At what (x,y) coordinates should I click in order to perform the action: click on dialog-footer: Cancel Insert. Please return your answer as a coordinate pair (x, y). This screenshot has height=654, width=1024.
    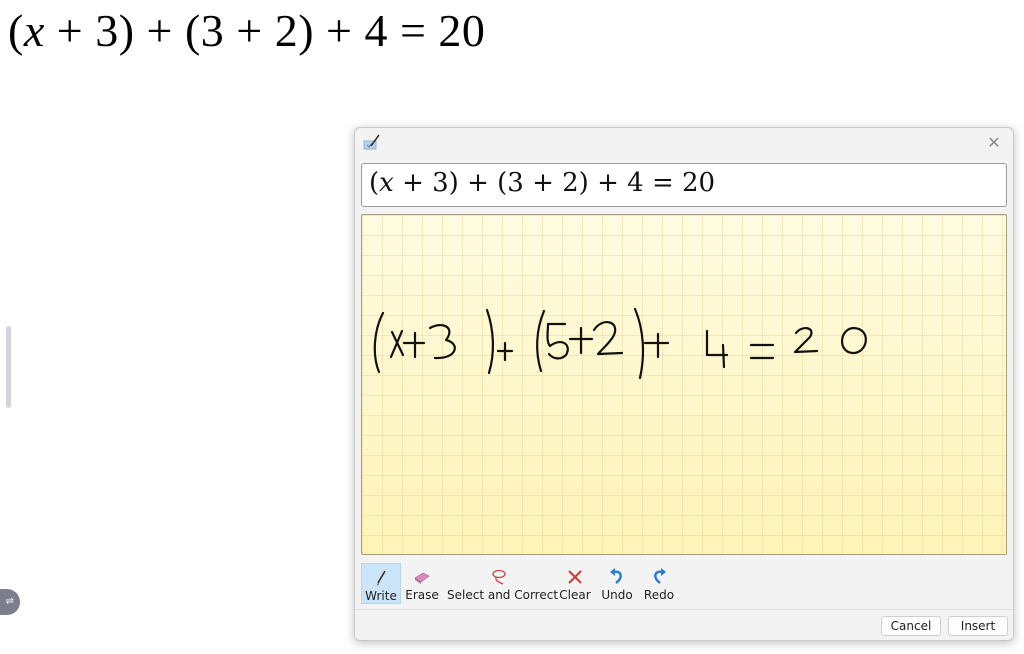
    Looking at the image, I should click on (684, 624).